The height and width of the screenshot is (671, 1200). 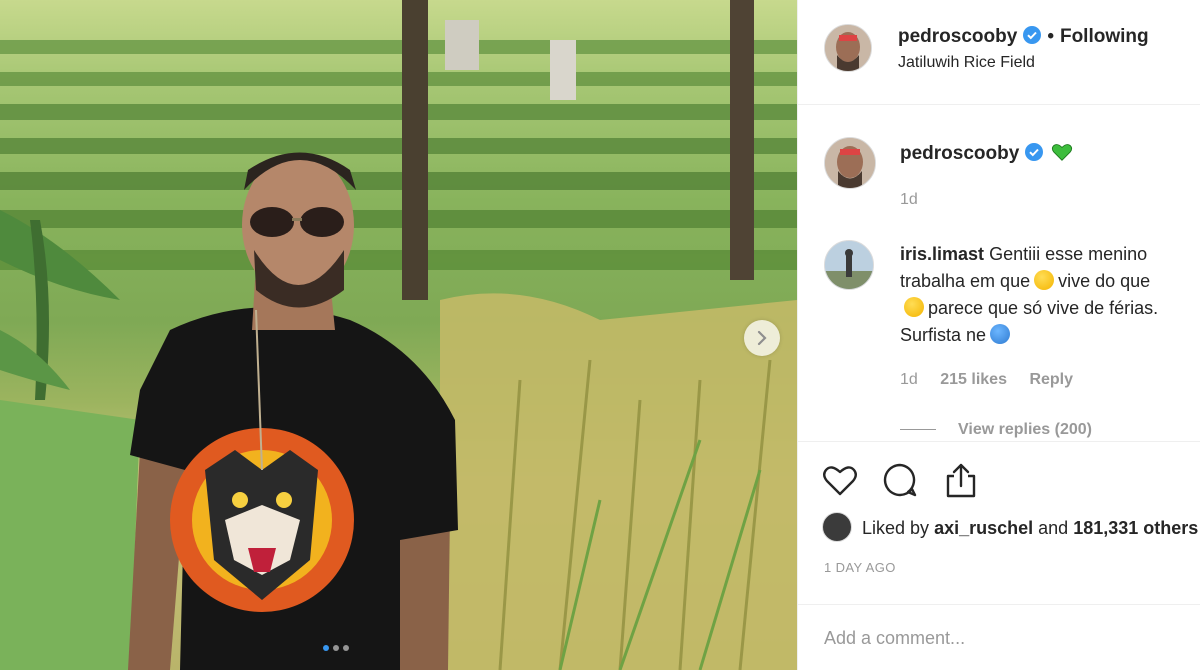 I want to click on comment-text-line-3: parece que só vive de férias., so click(x=1043, y=308).